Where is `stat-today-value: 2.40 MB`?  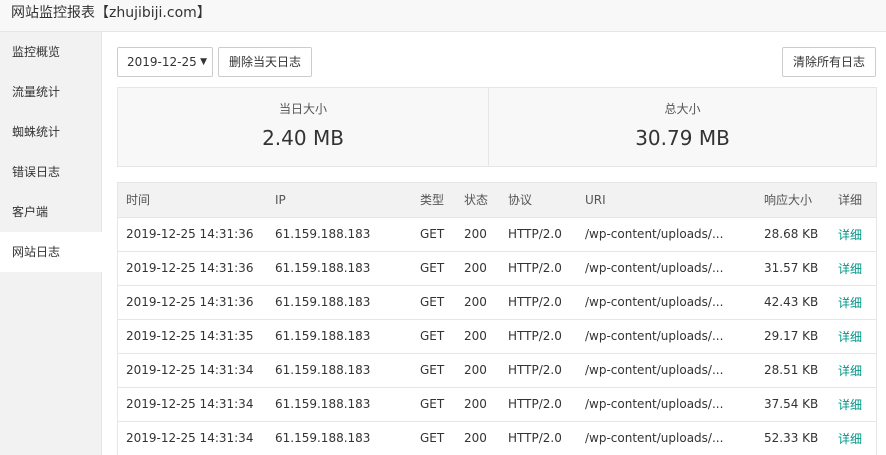
stat-today-value: 2.40 MB is located at coordinates (303, 138).